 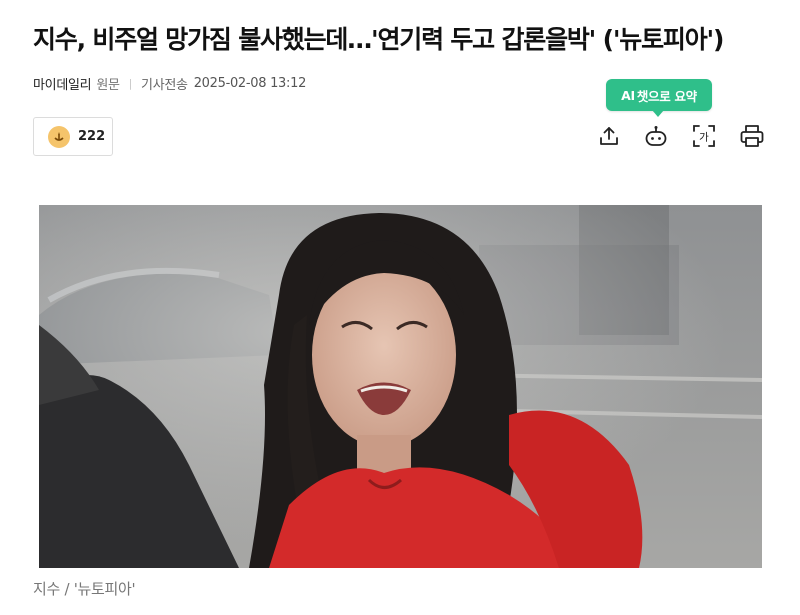 I want to click on ai-summary-button: AI 챗으로 요약, so click(x=659, y=98).